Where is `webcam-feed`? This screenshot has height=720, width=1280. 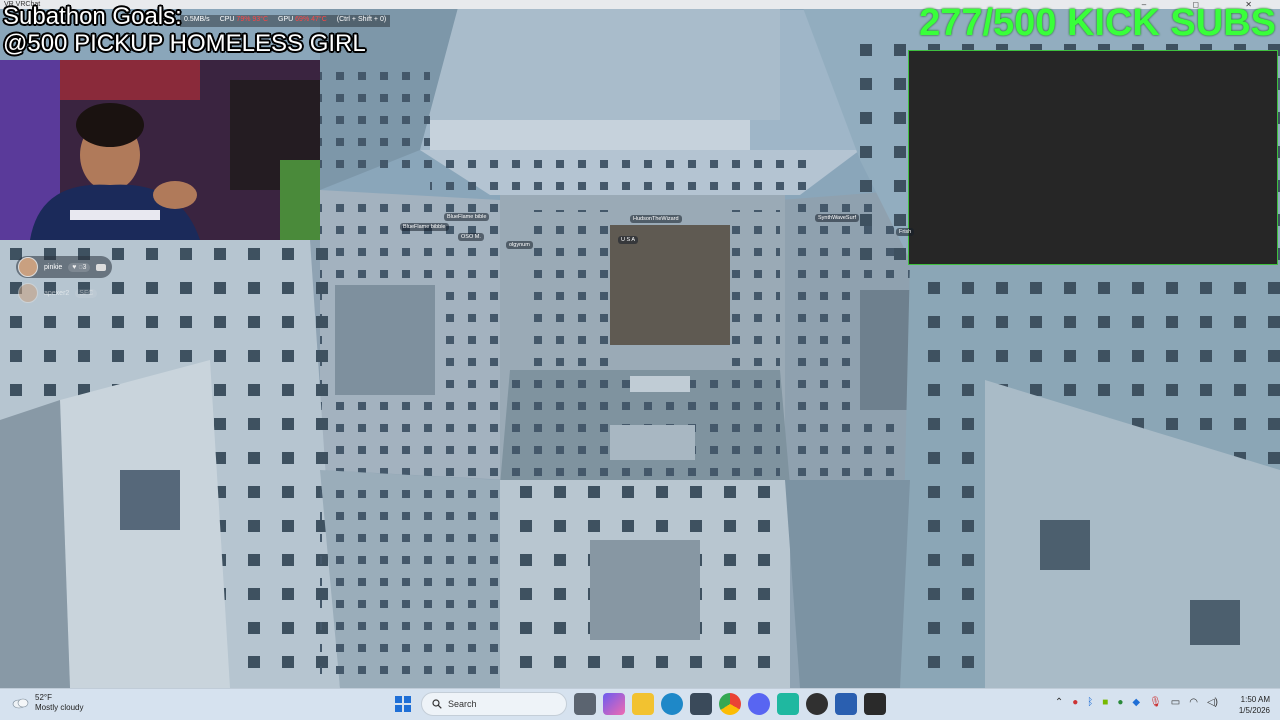
webcam-feed is located at coordinates (160, 150).